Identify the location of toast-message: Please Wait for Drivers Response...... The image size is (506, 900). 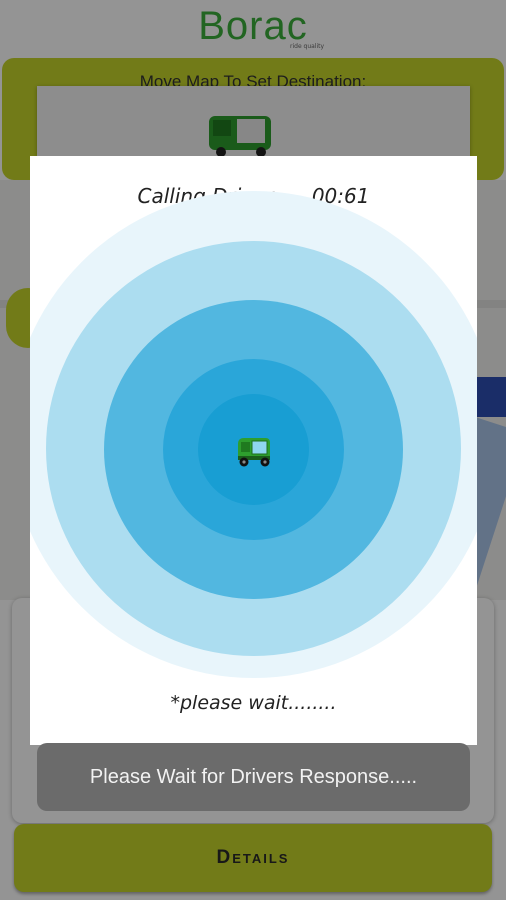
(253, 777).